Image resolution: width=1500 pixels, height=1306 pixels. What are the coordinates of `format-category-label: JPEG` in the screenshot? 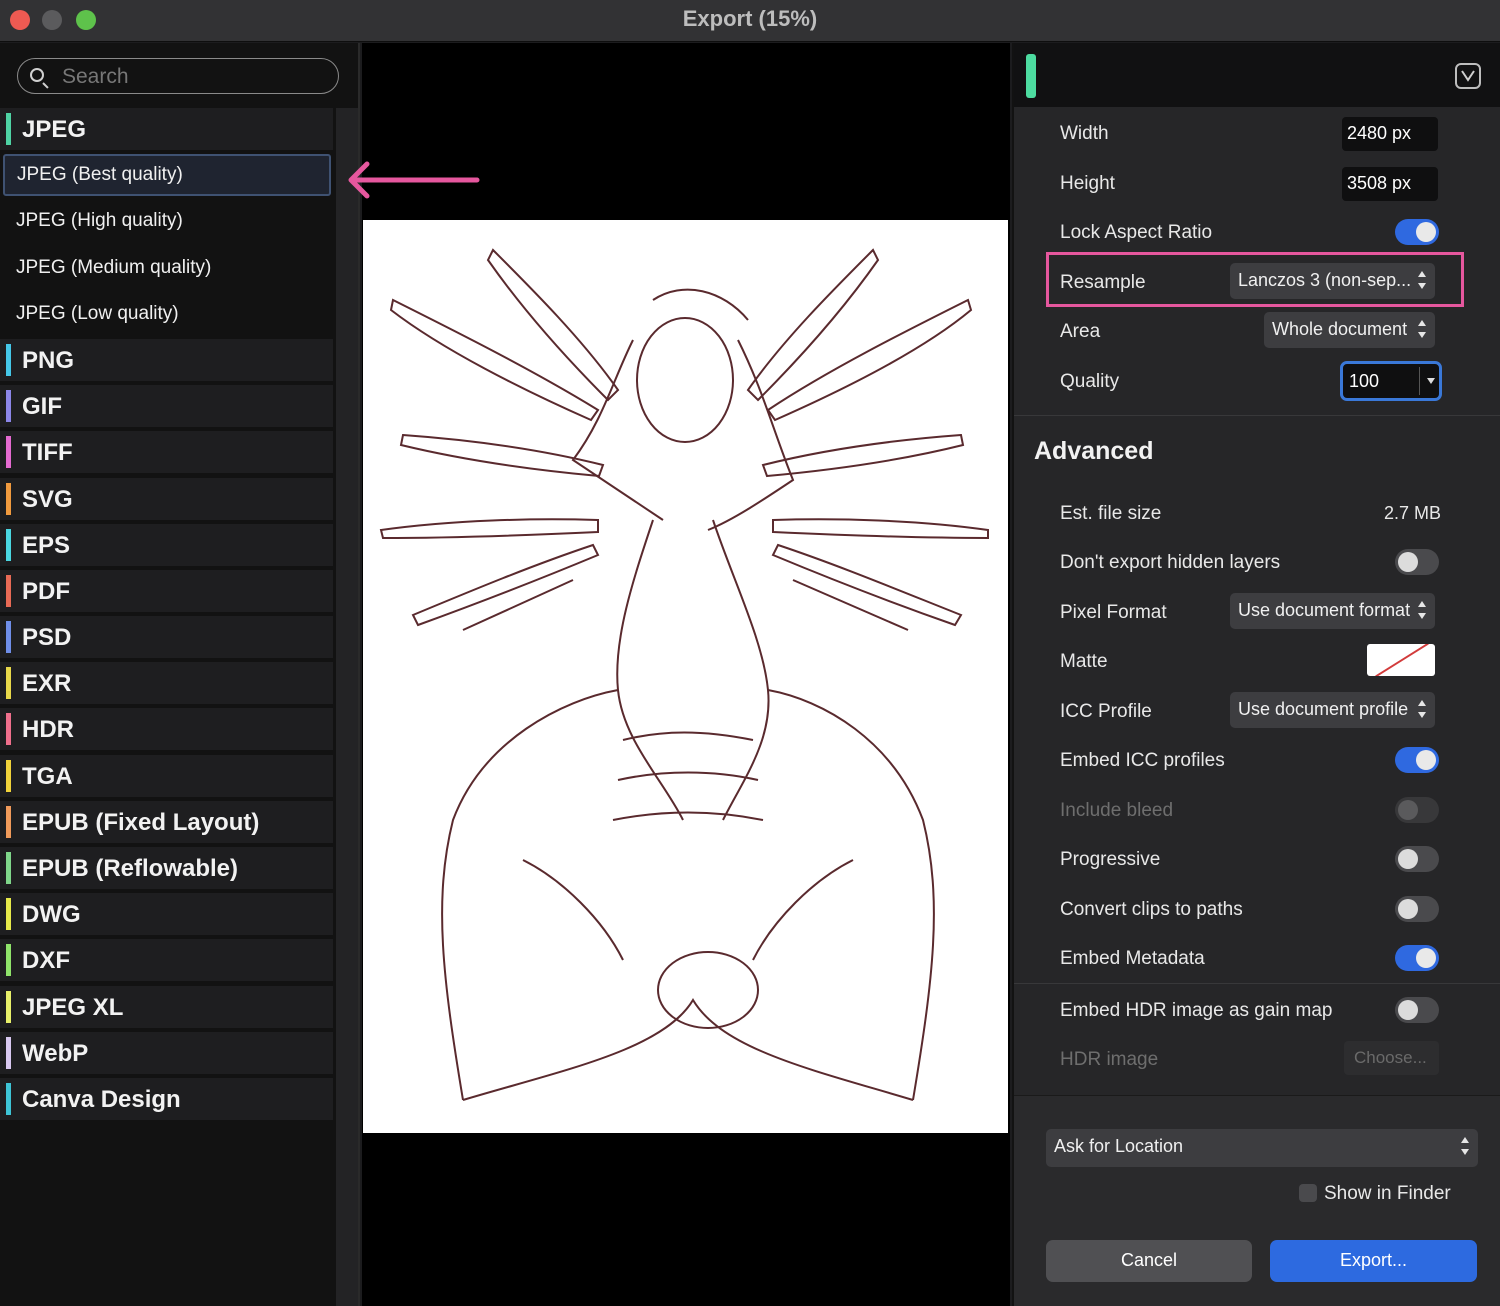 It's located at (54, 129).